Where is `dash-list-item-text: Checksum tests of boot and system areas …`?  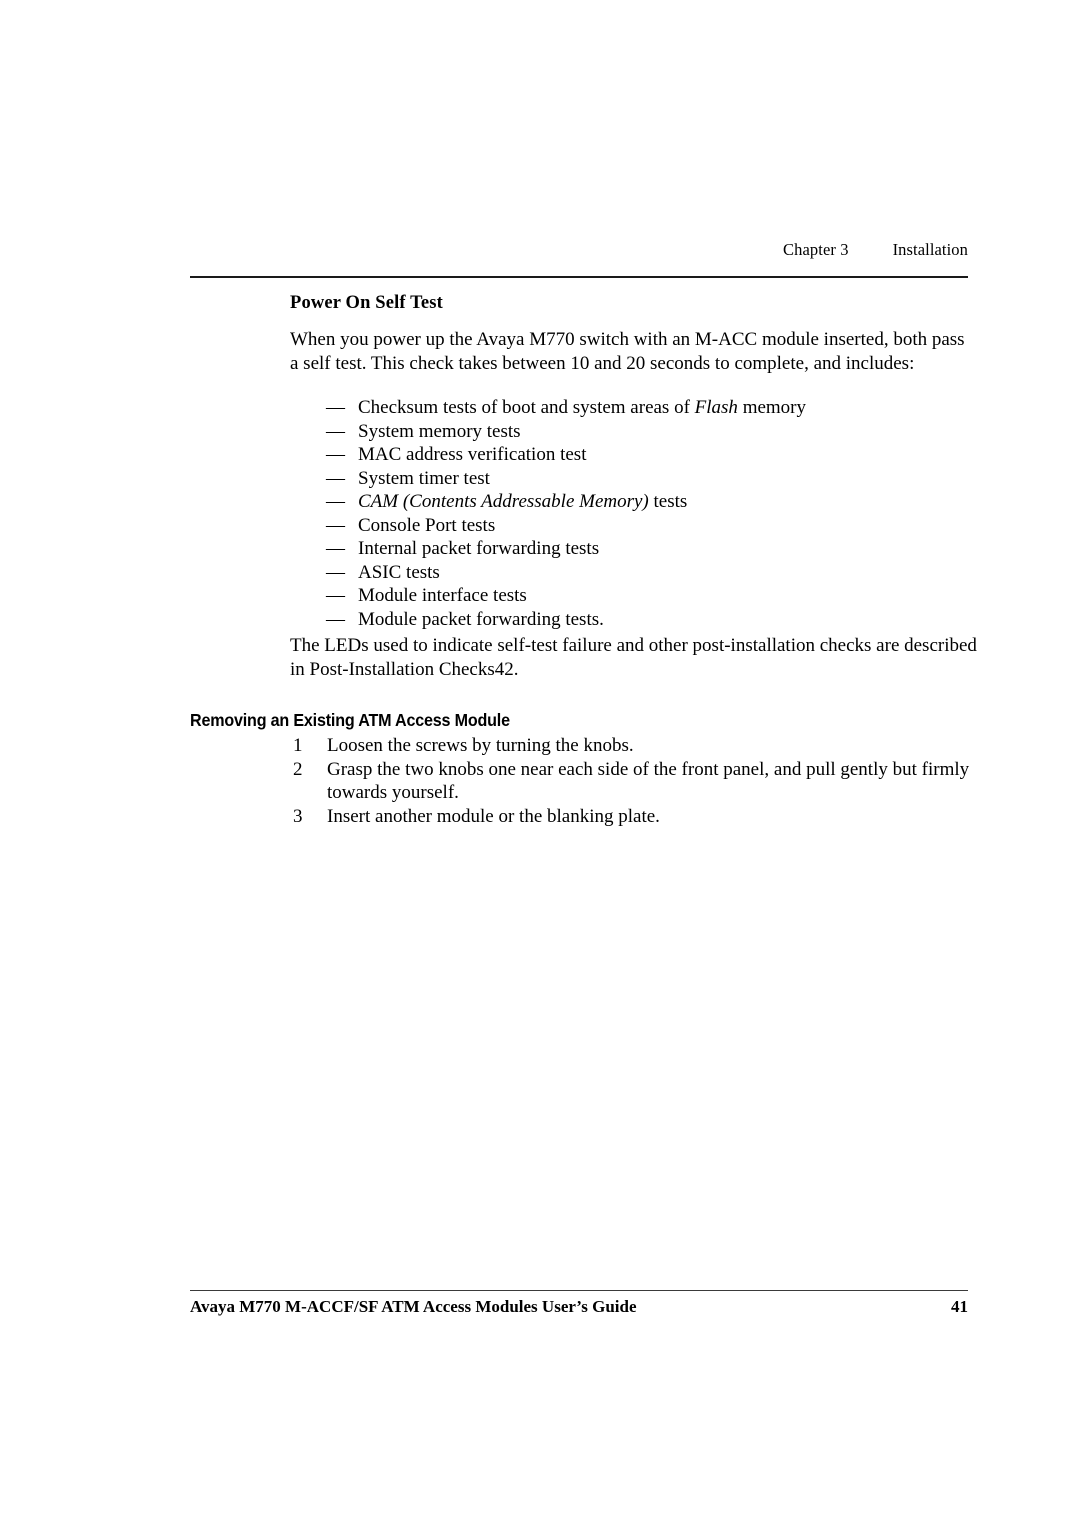 dash-list-item-text: Checksum tests of boot and system areas … is located at coordinates (526, 407).